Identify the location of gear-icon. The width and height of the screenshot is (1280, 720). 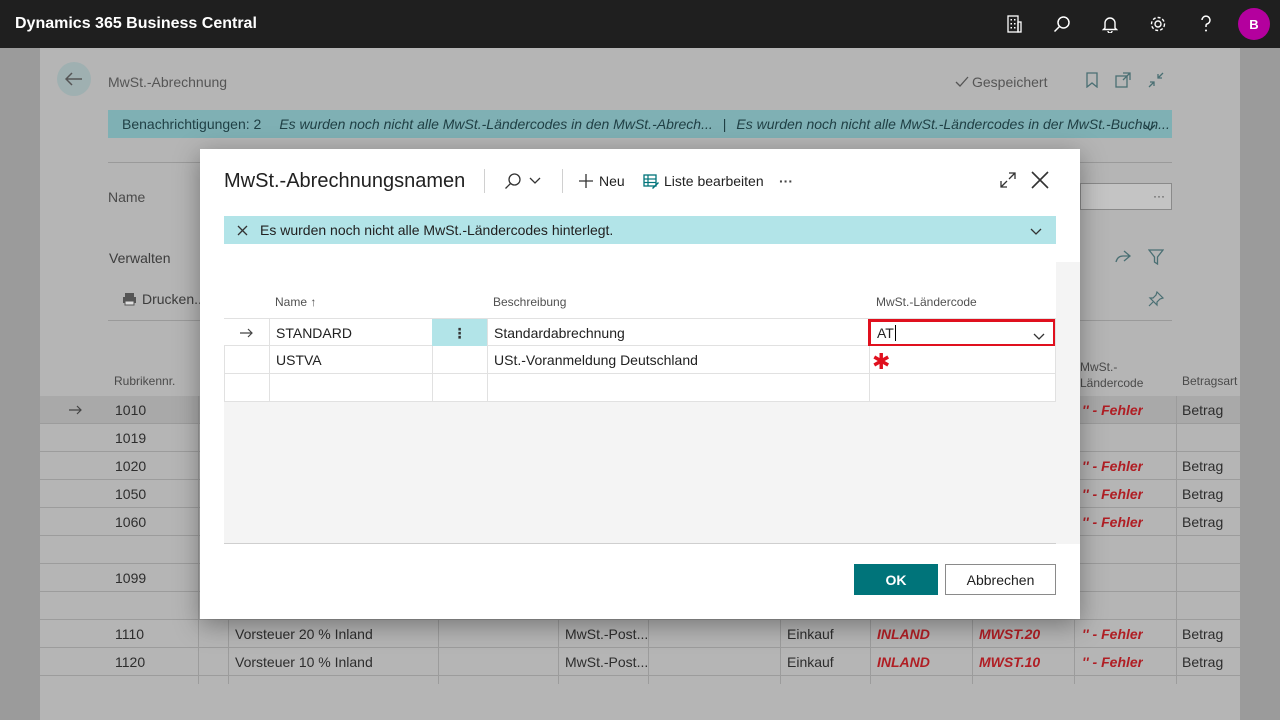
(1158, 24).